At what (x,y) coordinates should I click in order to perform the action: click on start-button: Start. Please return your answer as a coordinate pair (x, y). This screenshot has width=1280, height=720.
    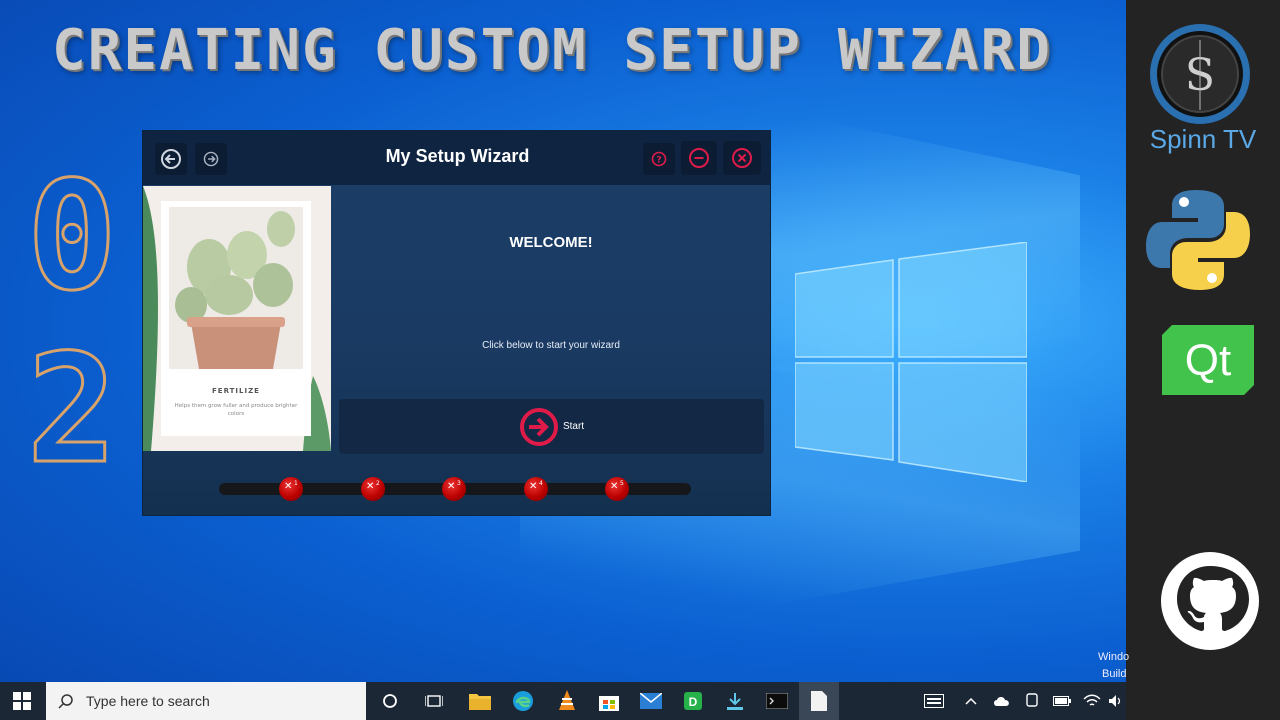
    Looking at the image, I should click on (551, 426).